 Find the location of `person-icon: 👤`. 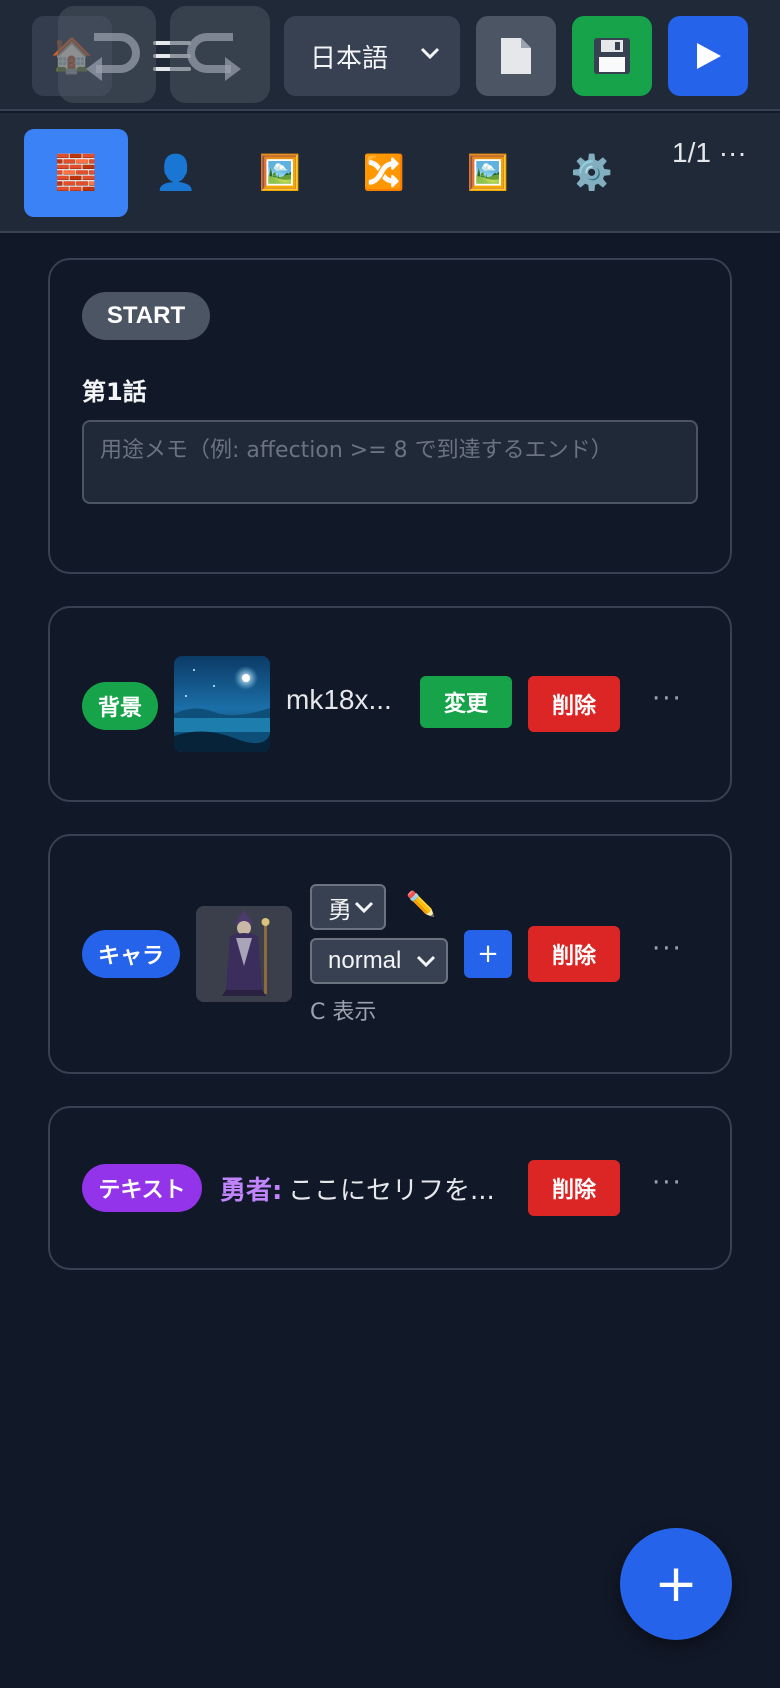

person-icon: 👤 is located at coordinates (176, 173).